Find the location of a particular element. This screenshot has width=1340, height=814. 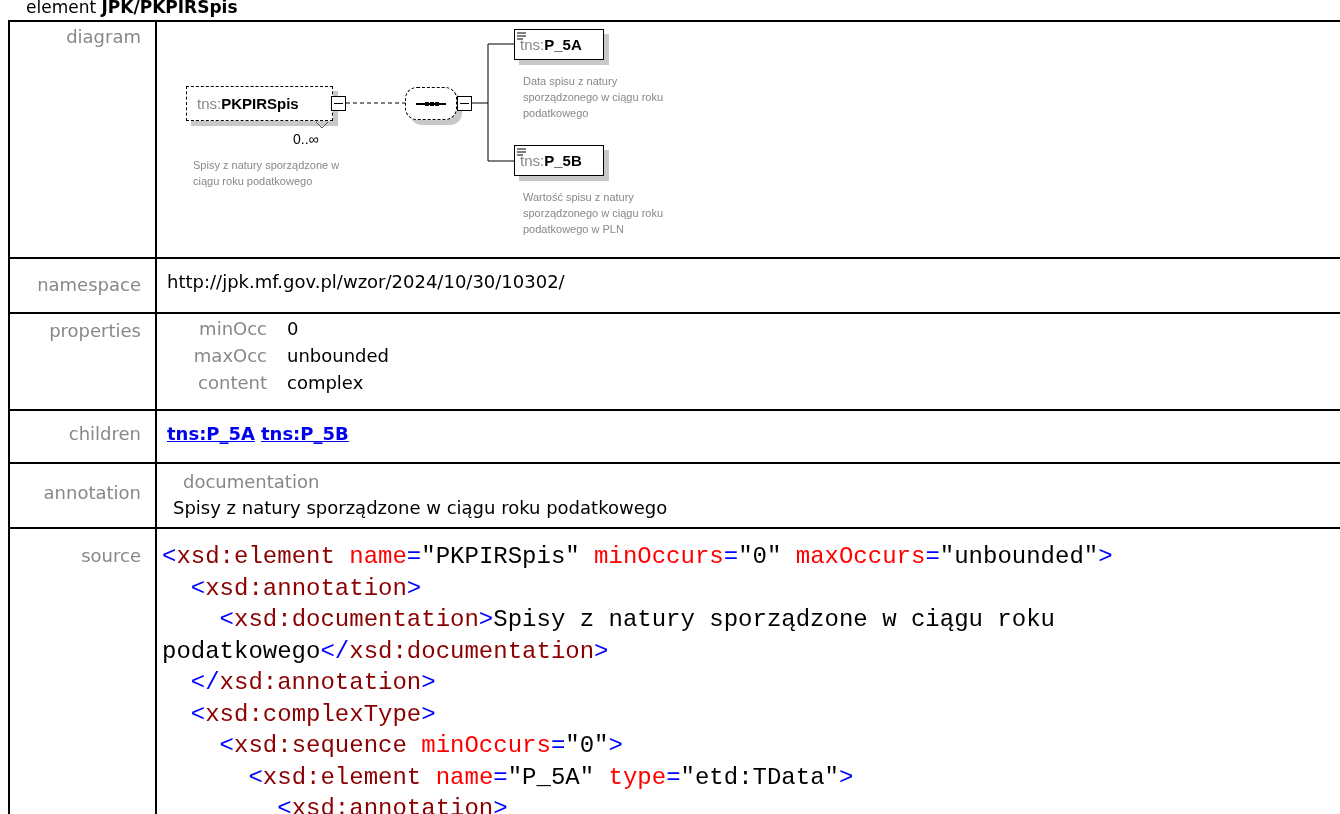

code-line: </xsd:annotation> is located at coordinates (313, 683).